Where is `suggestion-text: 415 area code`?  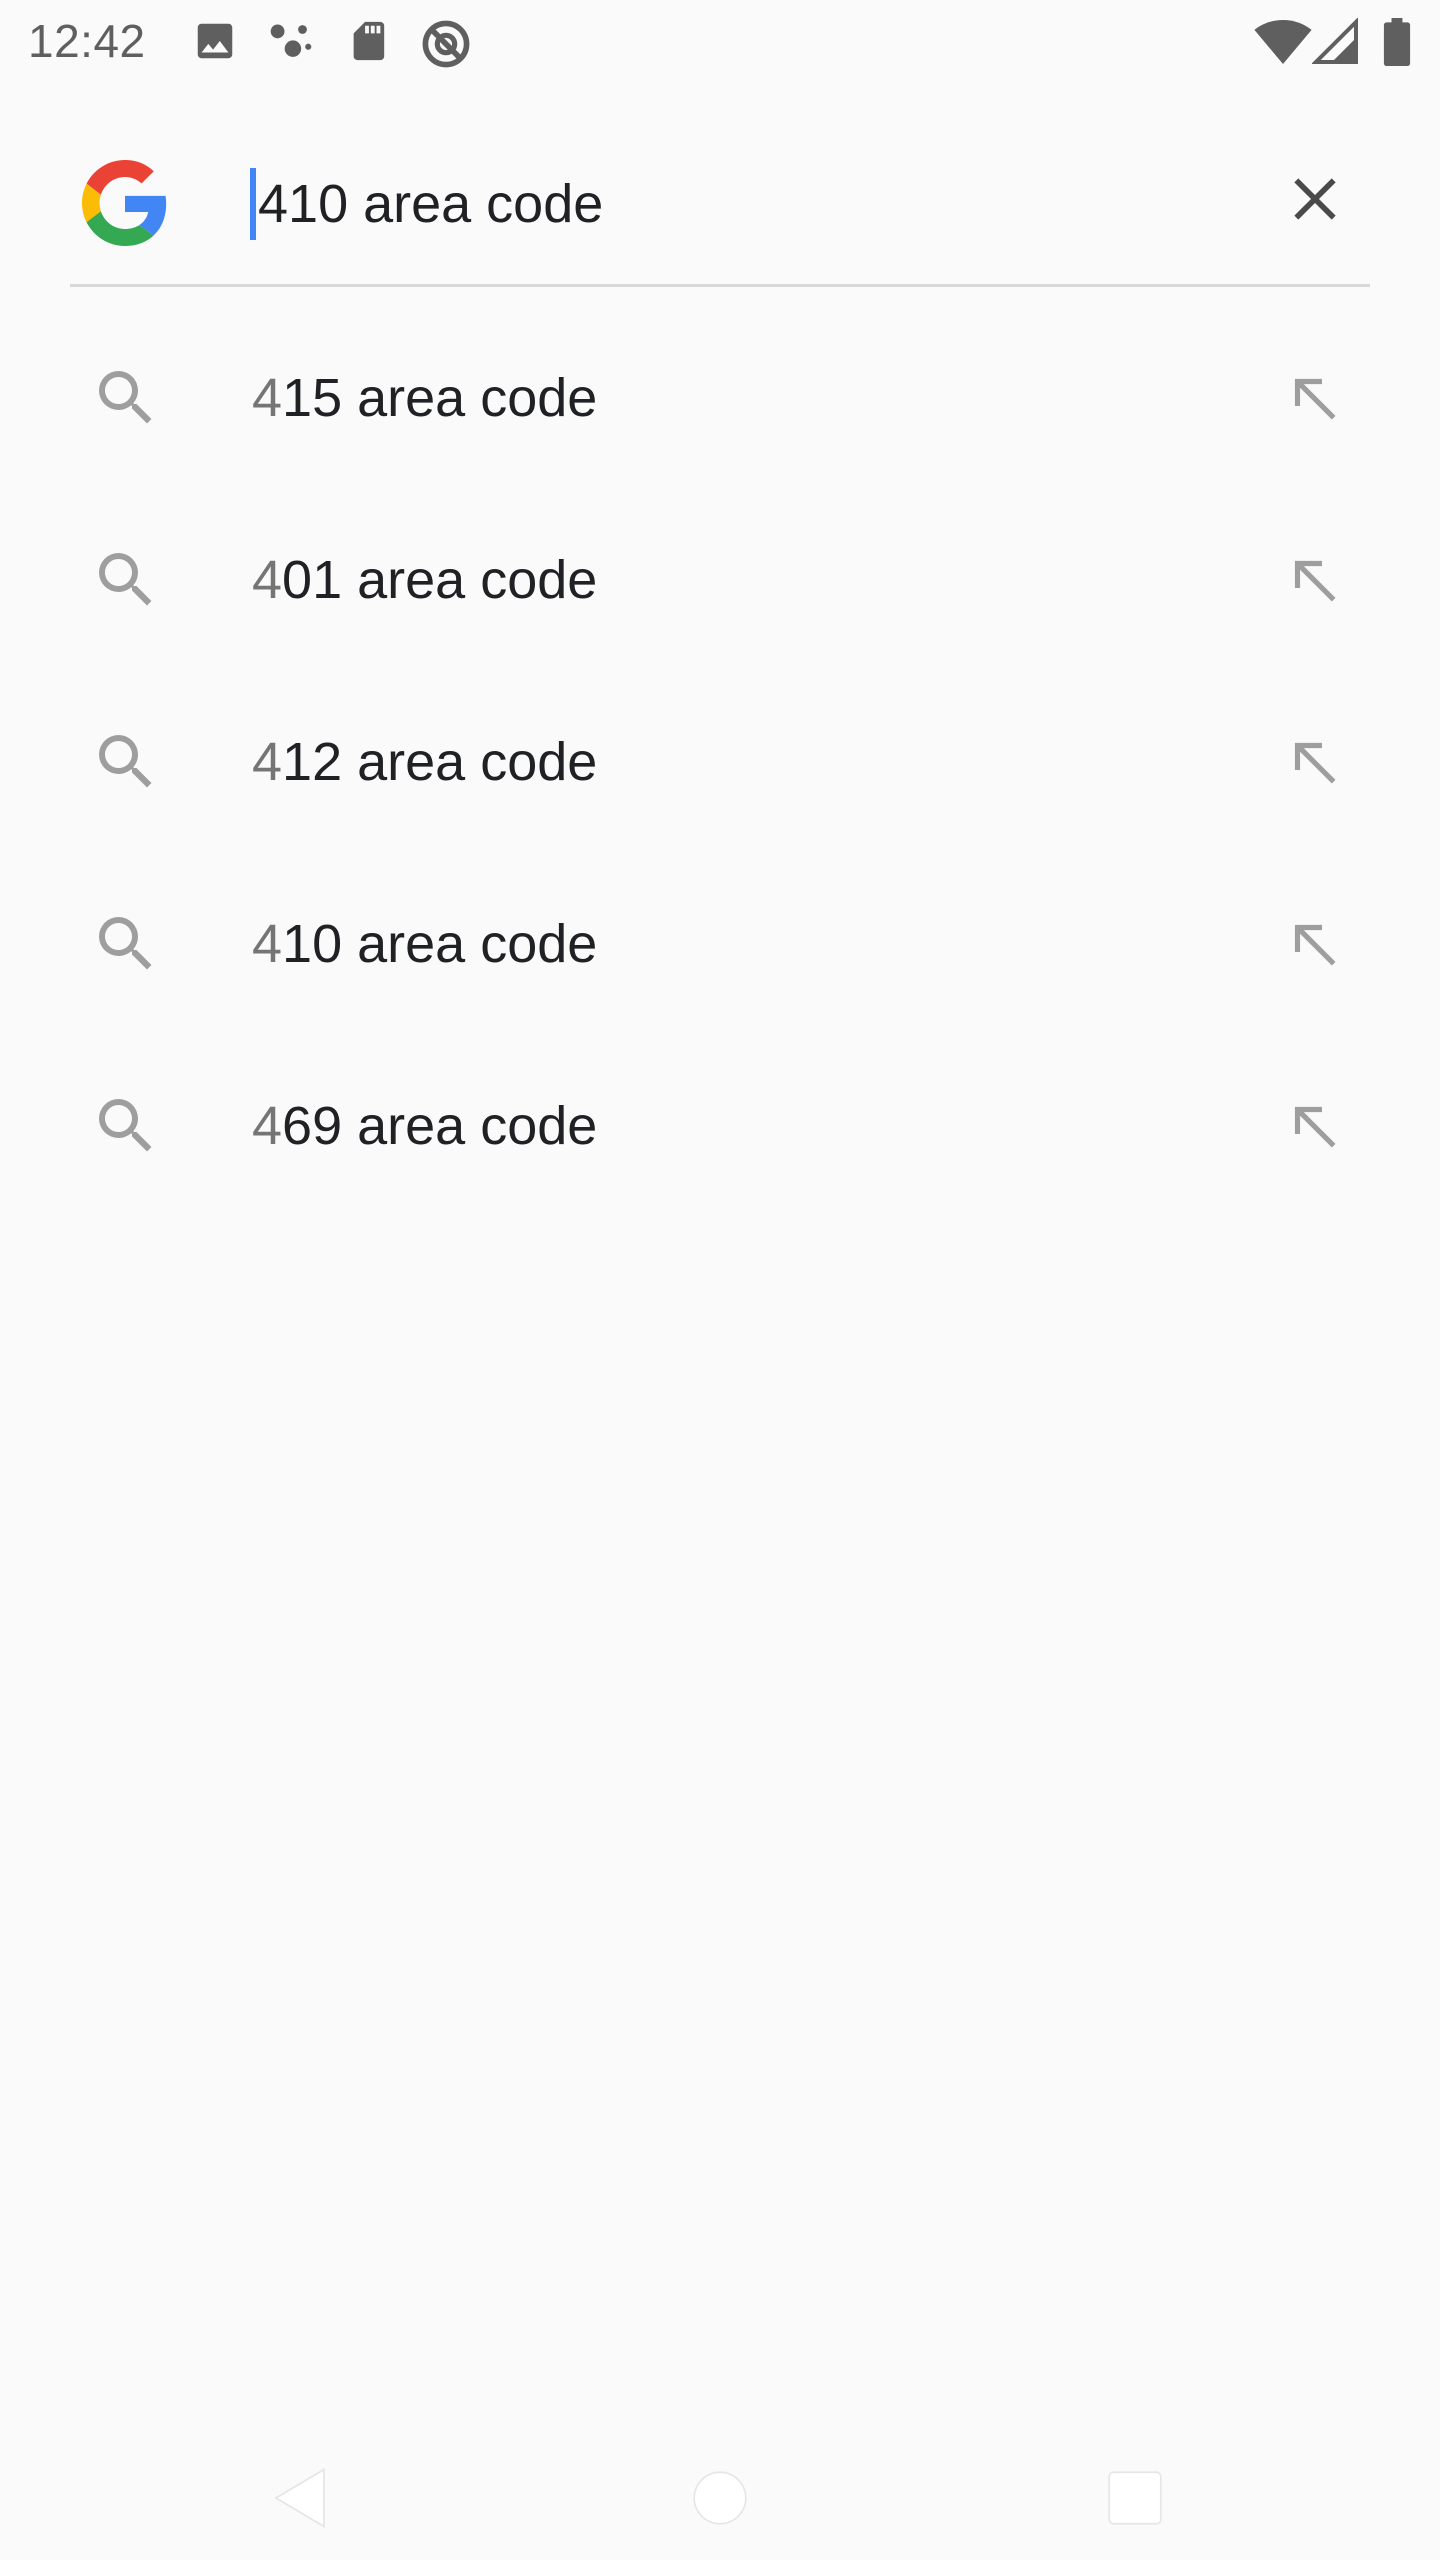
suggestion-text: 415 area code is located at coordinates (425, 398).